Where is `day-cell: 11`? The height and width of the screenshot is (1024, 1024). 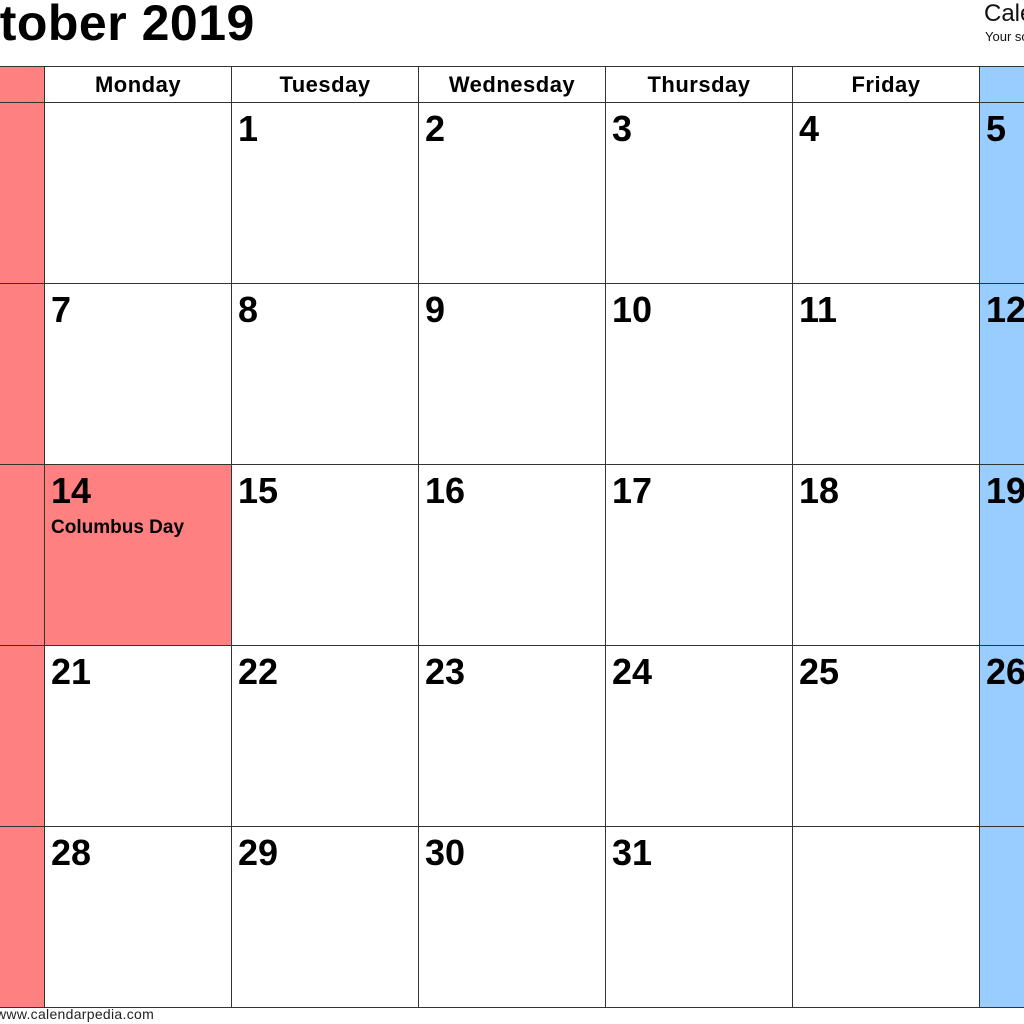
day-cell: 11 is located at coordinates (886, 374).